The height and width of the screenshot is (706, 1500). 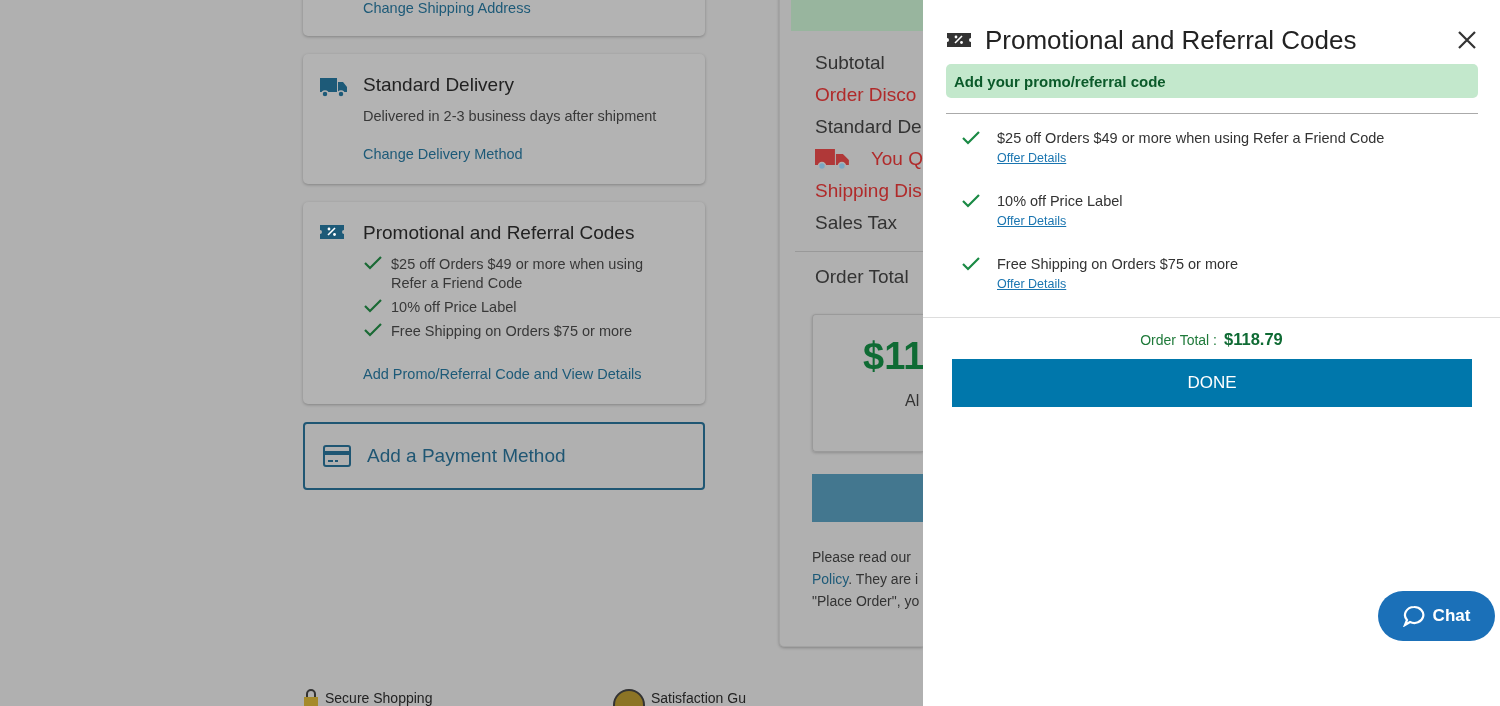 I want to click on credit-card-icon, so click(x=337, y=456).